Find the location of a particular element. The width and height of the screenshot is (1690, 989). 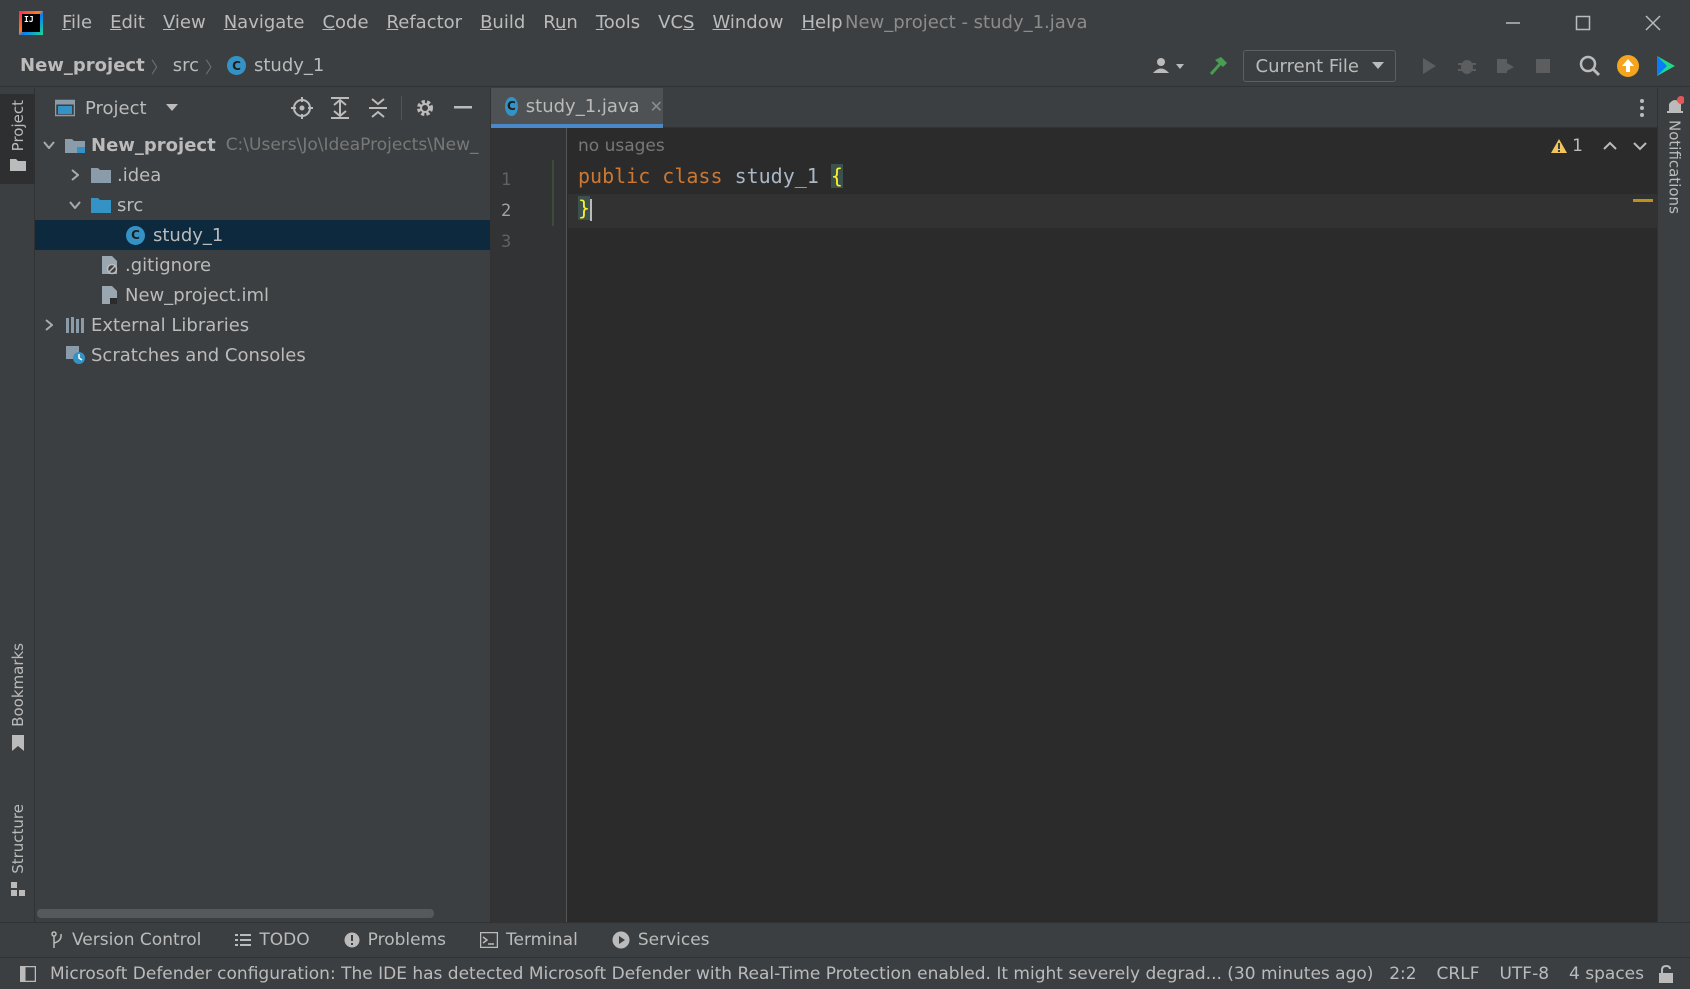

menu-item: Edit is located at coordinates (127, 22).